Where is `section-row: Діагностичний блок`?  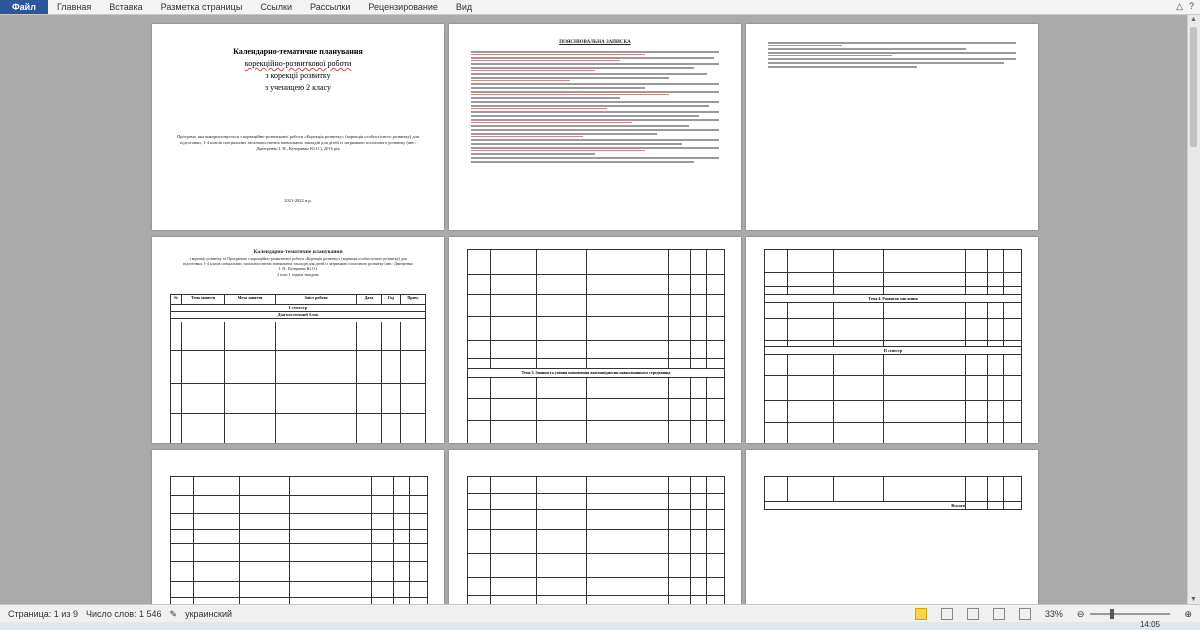
section-row: Діагностичний блок is located at coordinates (298, 315).